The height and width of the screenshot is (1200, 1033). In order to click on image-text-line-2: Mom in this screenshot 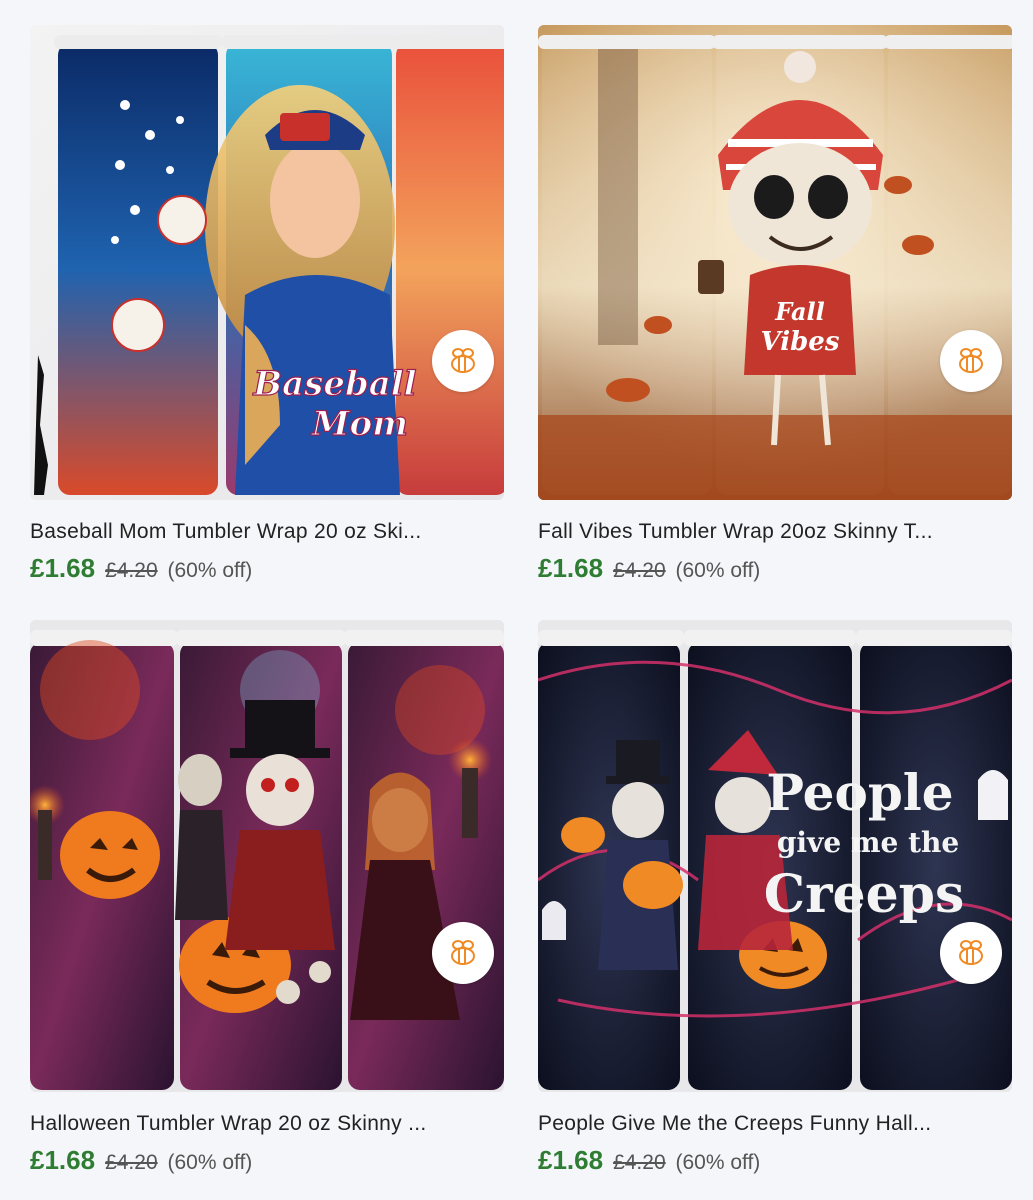, I will do `click(359, 424)`.